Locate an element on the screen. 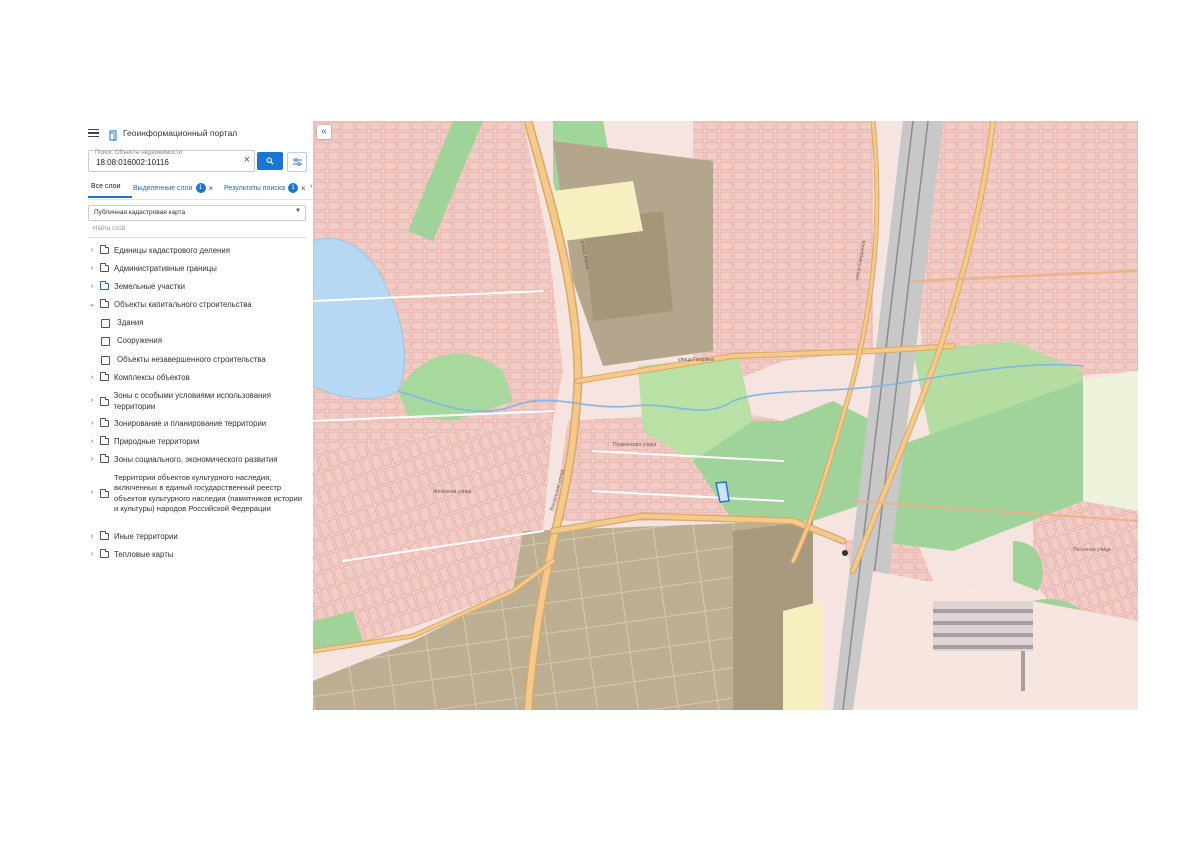 The width and height of the screenshot is (1200, 849). station-marker-icon is located at coordinates (845, 553).